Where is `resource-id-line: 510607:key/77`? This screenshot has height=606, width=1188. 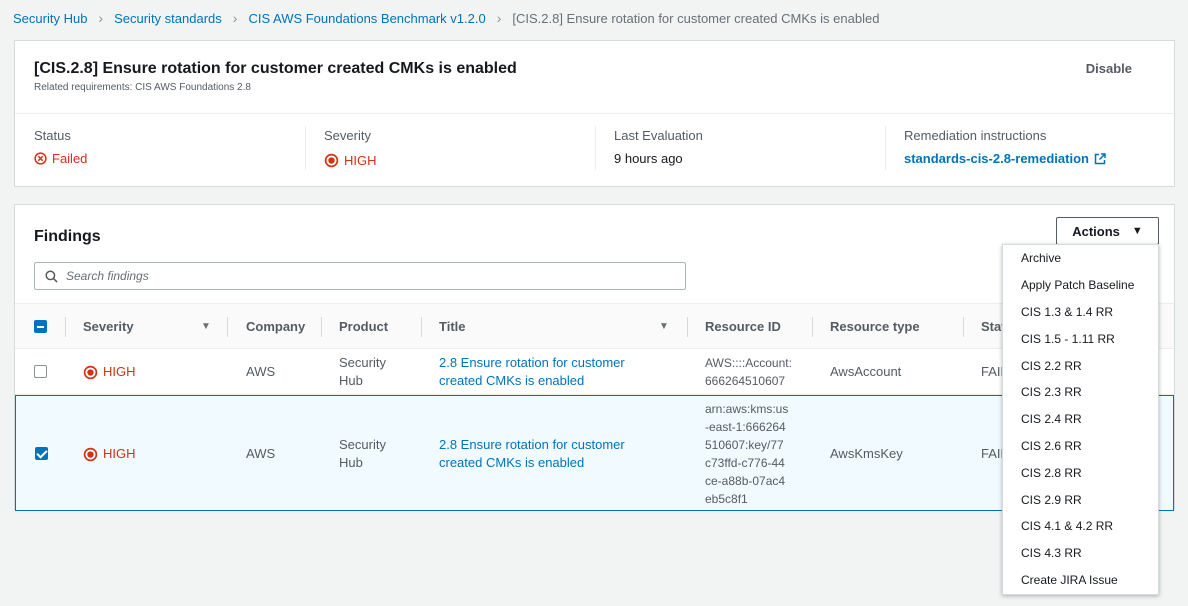
resource-id-line: 510607:key/77 is located at coordinates (744, 445).